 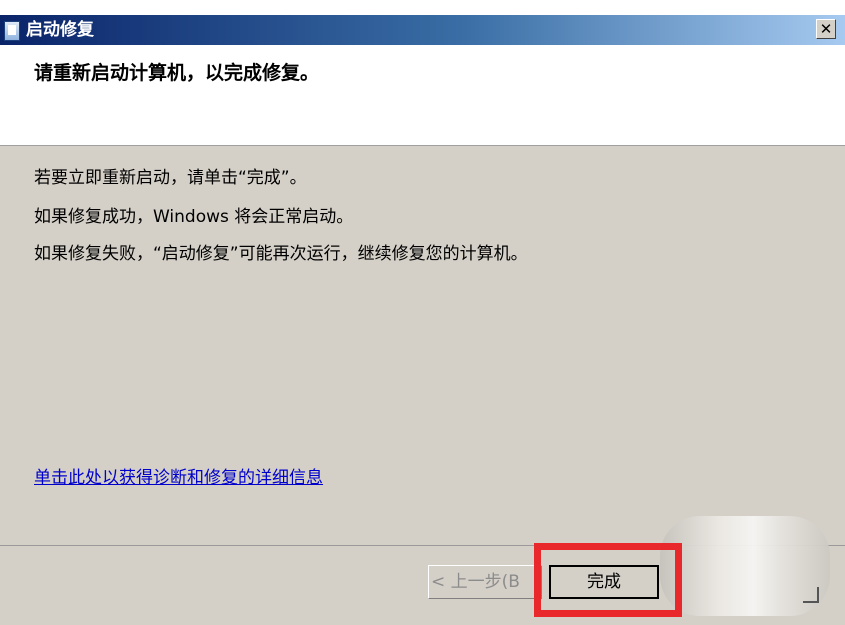 I want to click on window-title: 启动修复, so click(x=60, y=30).